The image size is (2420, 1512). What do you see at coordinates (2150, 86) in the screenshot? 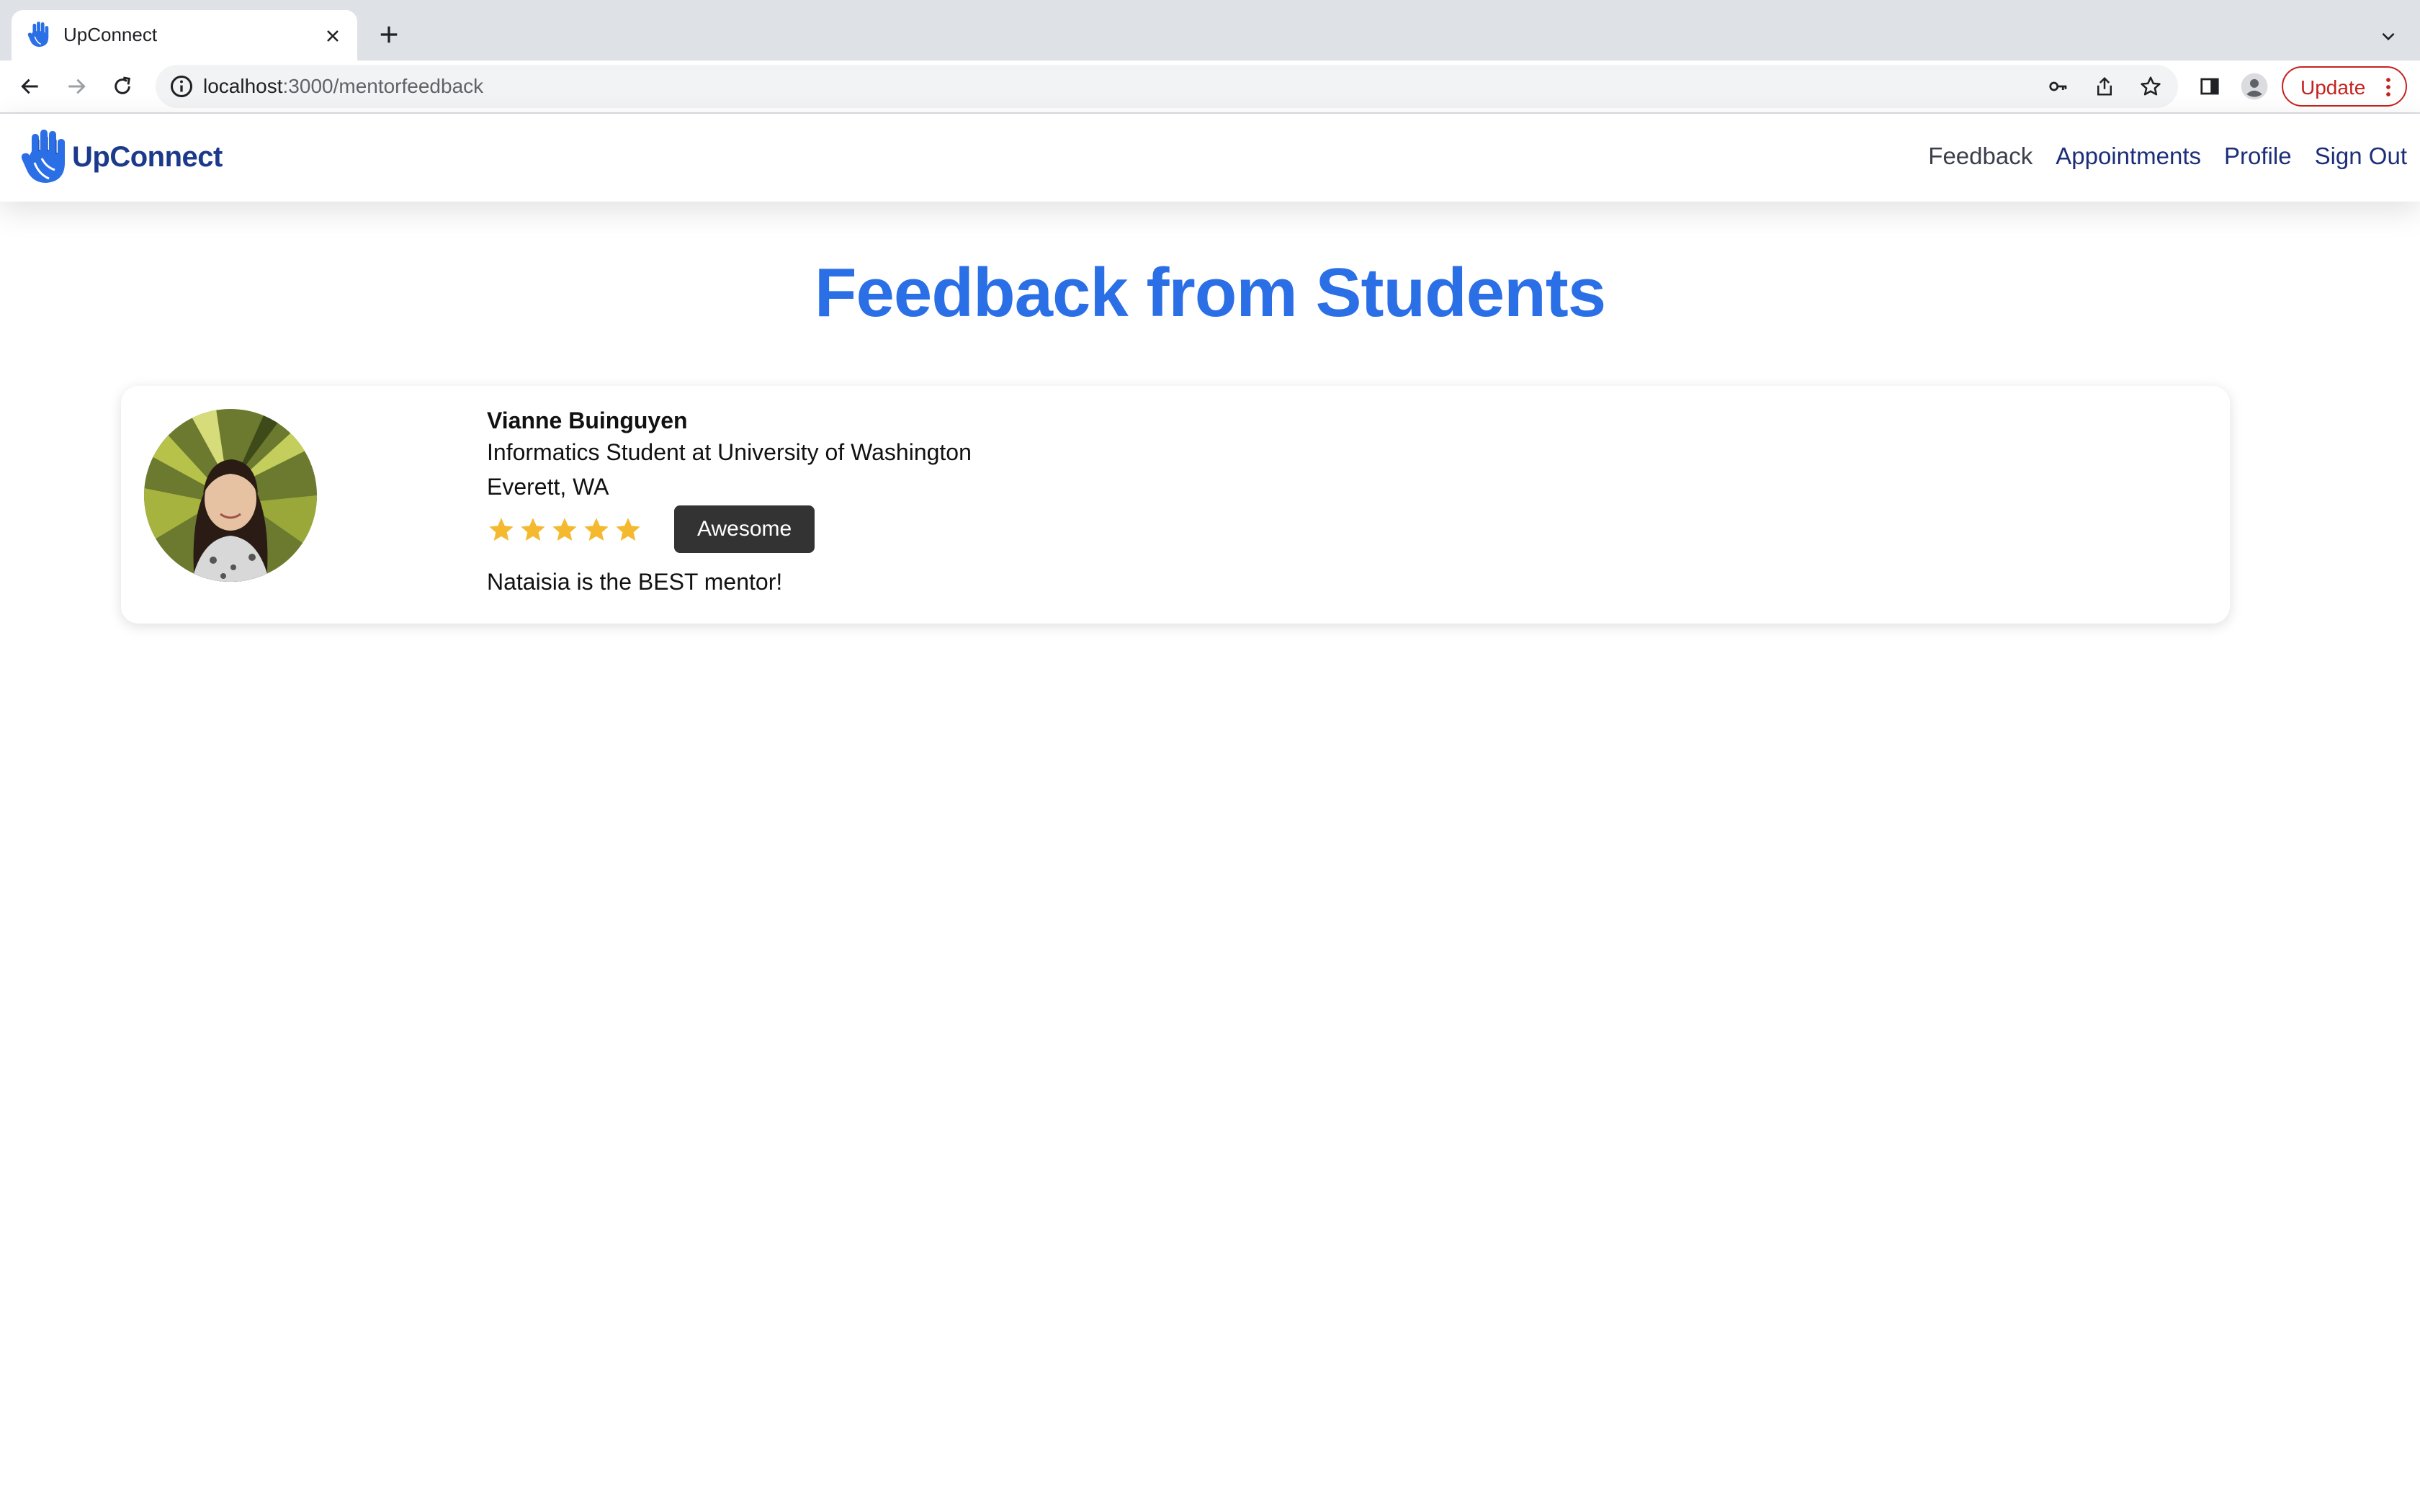
I see `star-outline-icon` at bounding box center [2150, 86].